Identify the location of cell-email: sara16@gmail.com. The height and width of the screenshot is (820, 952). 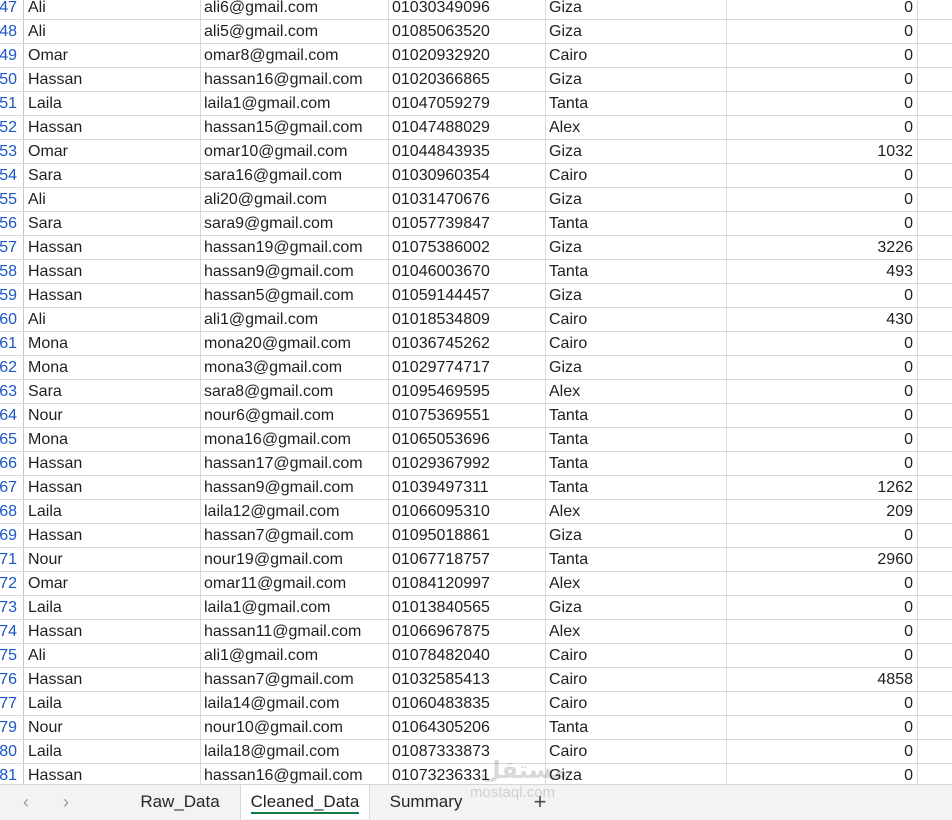
(295, 175).